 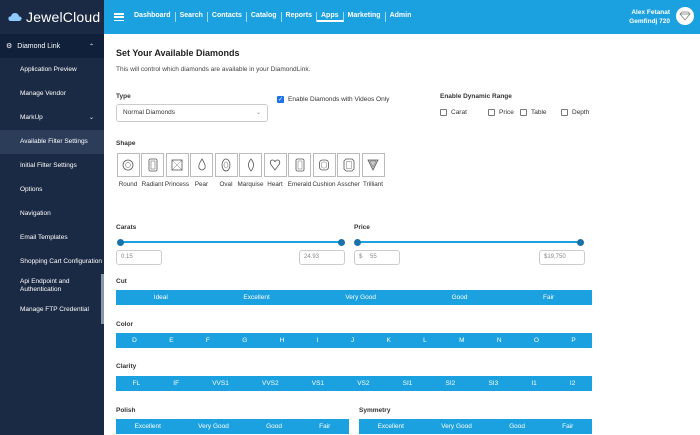 What do you see at coordinates (324, 426) in the screenshot?
I see `polish-option: Fair` at bounding box center [324, 426].